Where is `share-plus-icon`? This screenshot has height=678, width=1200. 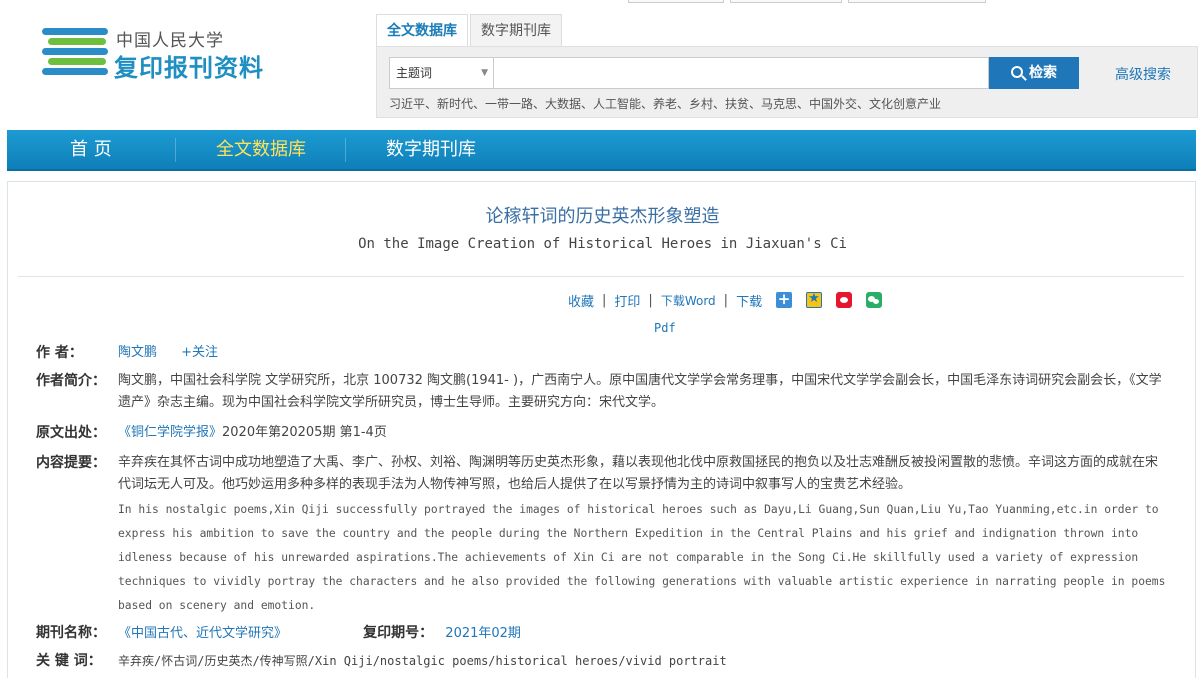
share-plus-icon is located at coordinates (784, 299).